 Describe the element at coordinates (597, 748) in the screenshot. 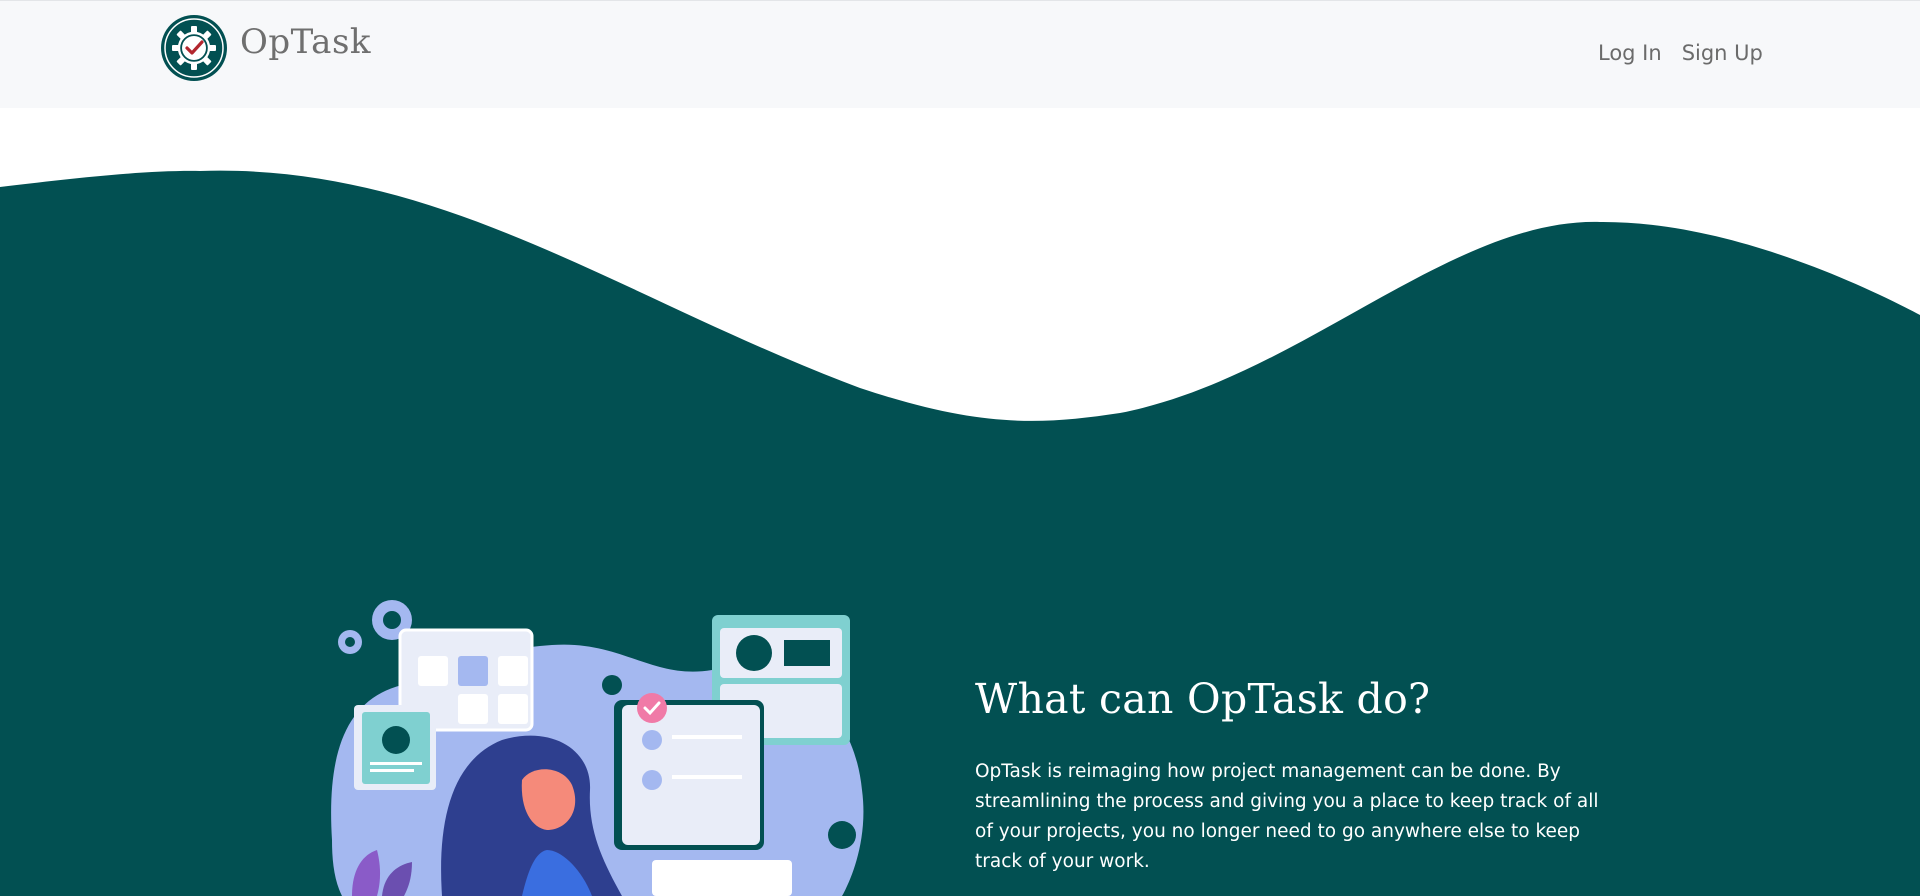

I see `hero-illustration` at that location.